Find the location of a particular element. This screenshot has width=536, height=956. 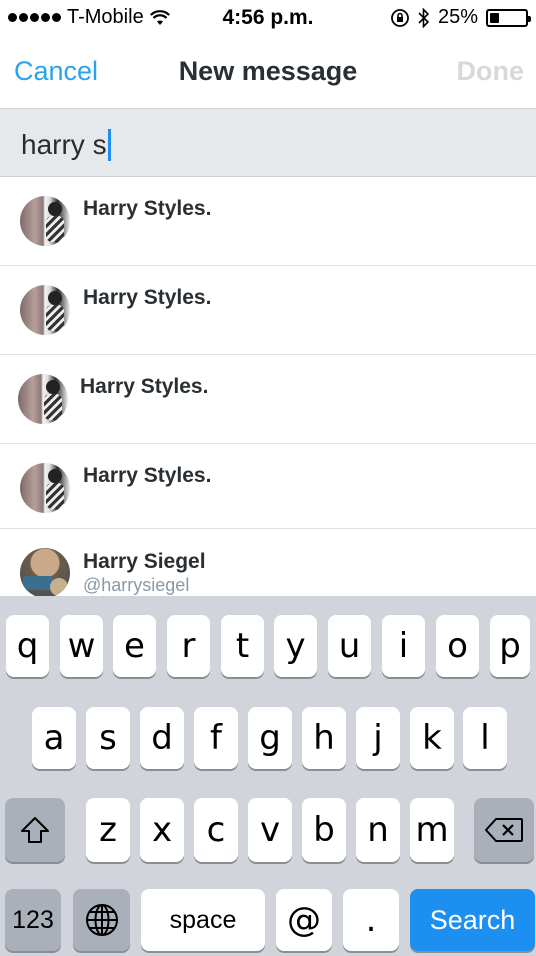

battery-fill is located at coordinates (494, 17).